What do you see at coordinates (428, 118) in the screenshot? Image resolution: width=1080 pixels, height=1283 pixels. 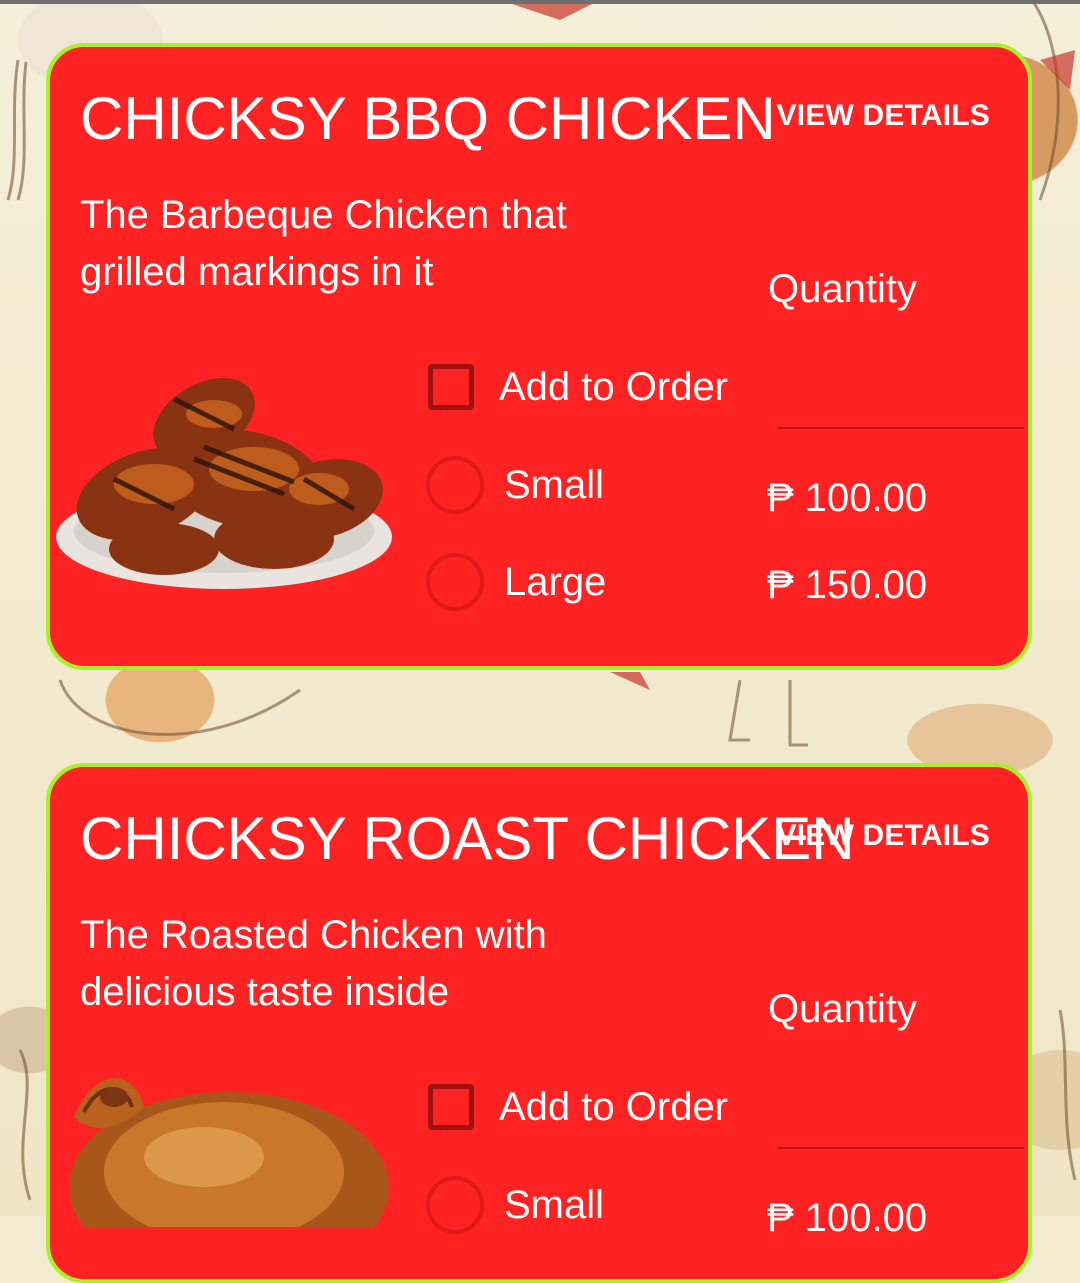 I see `product-title: CHICKSY BBQ CHICKEN` at bounding box center [428, 118].